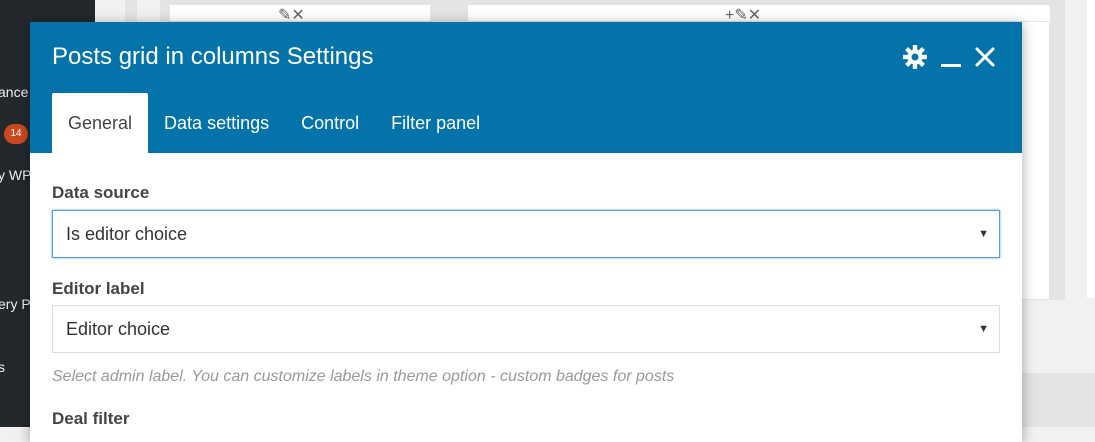 This screenshot has height=442, width=1095. I want to click on deal-filter-label: Deal filter, so click(91, 418).